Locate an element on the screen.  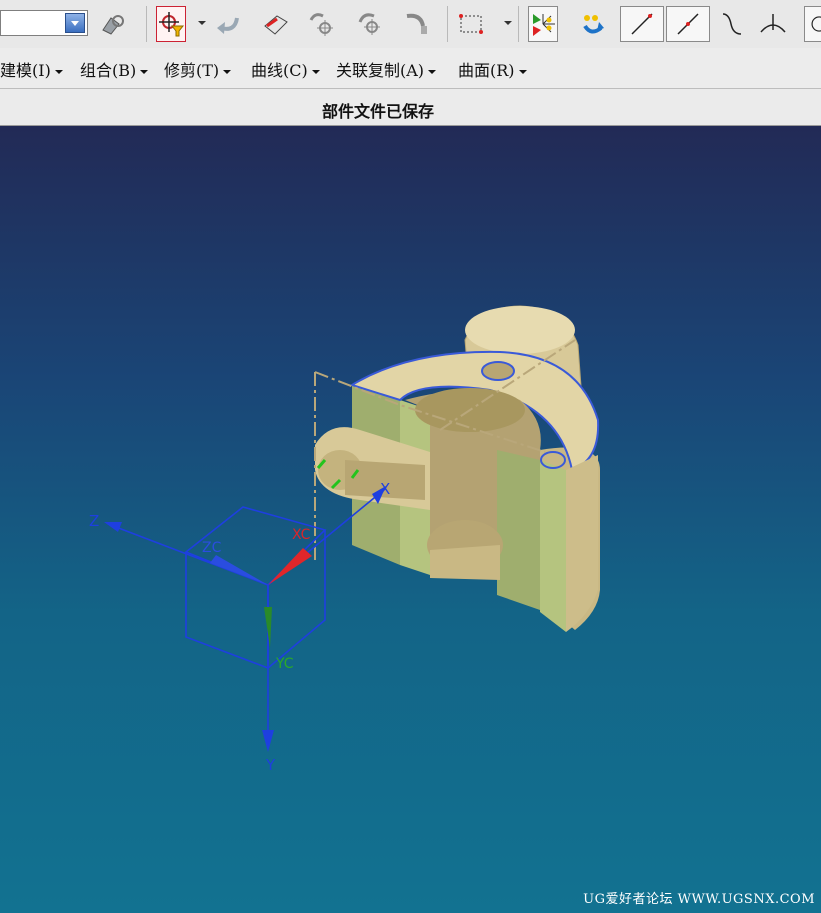
z-axis-label: Z is located at coordinates (94, 521).